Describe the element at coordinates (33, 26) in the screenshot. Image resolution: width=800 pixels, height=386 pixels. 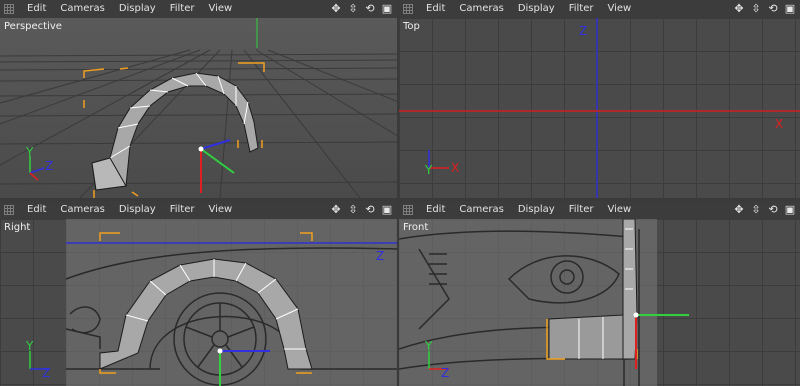
I see `viewport-label: Perspective` at that location.